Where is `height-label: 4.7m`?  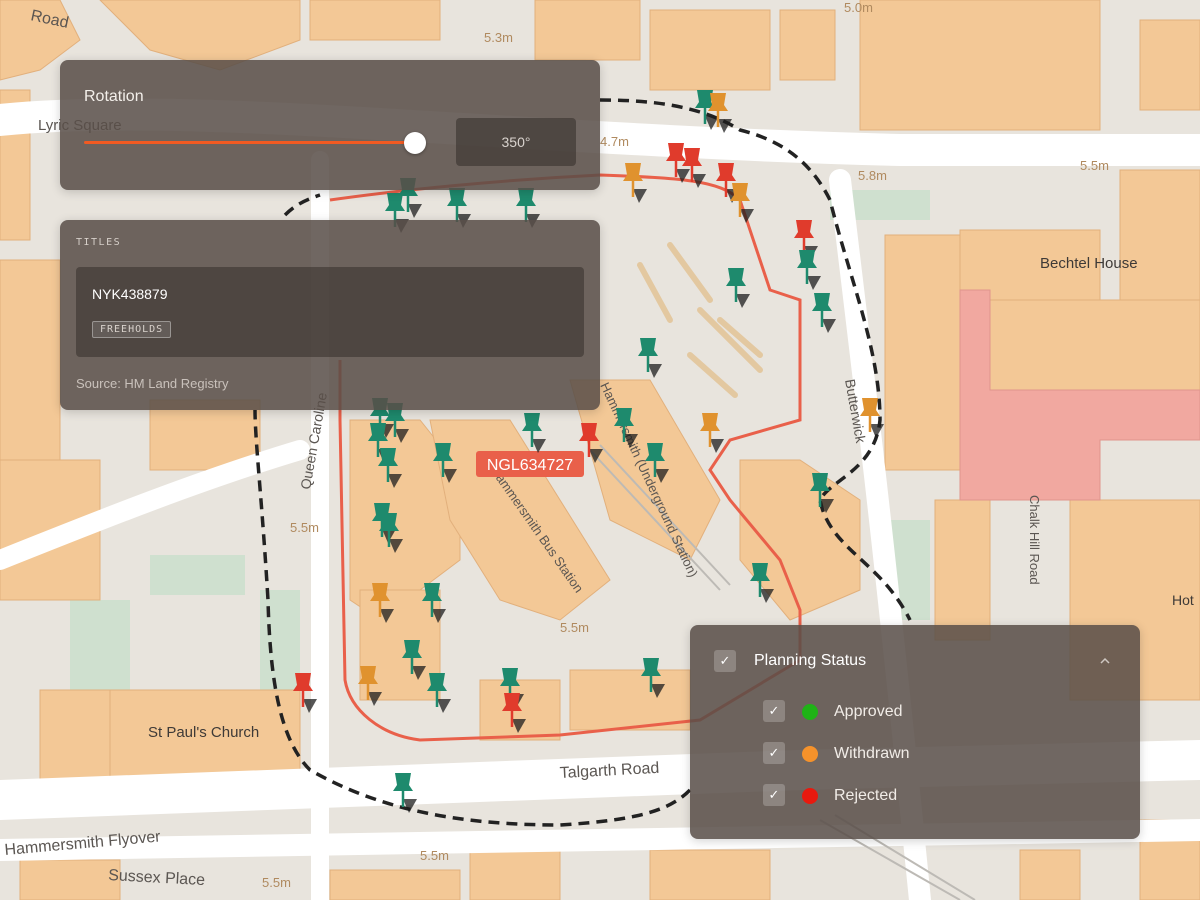
height-label: 4.7m is located at coordinates (614, 141).